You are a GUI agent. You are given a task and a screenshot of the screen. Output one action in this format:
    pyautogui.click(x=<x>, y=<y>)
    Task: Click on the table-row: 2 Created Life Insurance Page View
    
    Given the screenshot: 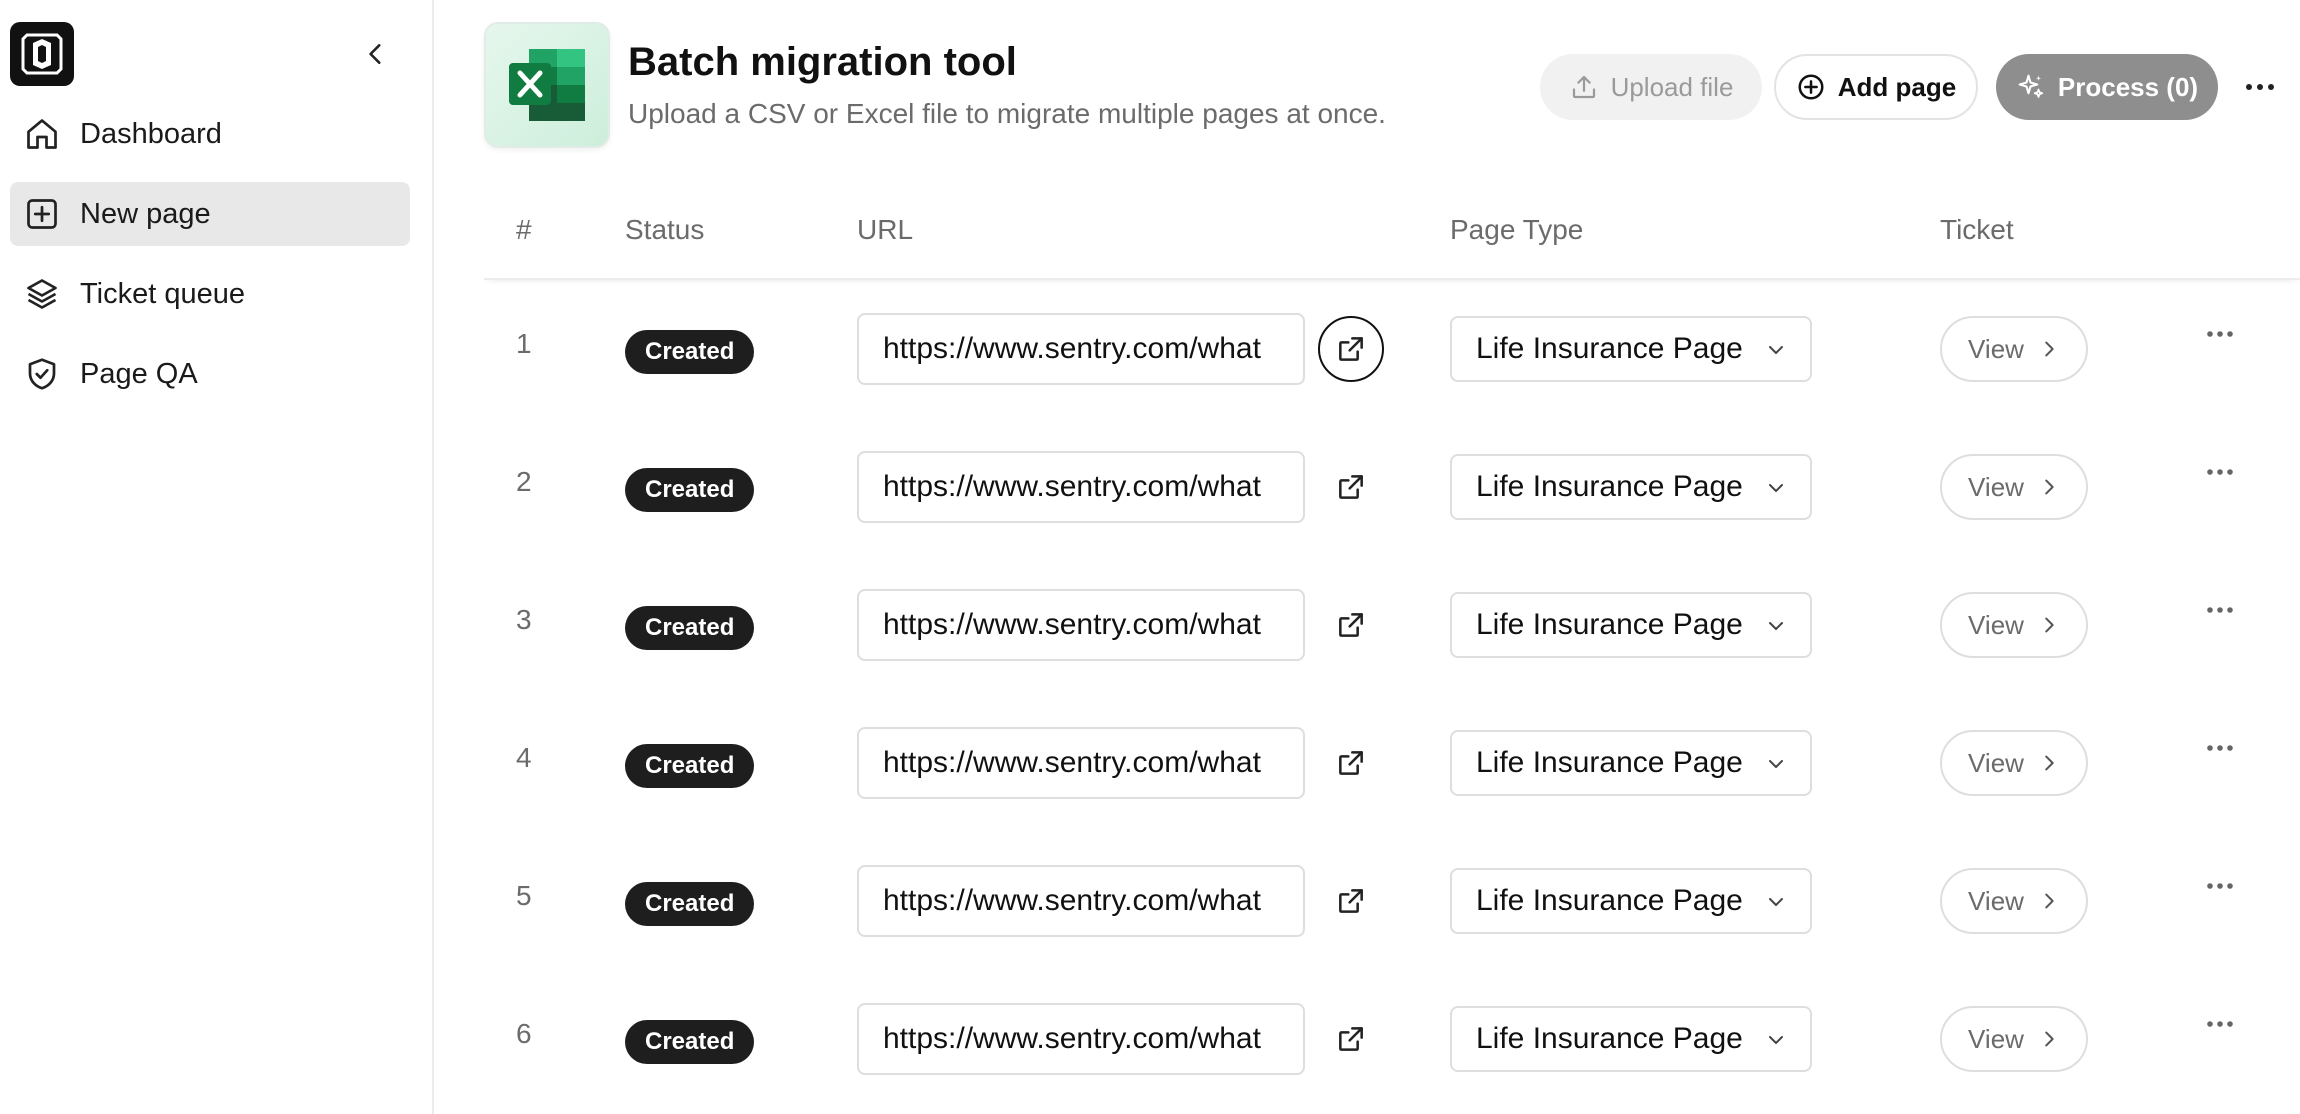 What is the action you would take?
    pyautogui.click(x=1392, y=487)
    